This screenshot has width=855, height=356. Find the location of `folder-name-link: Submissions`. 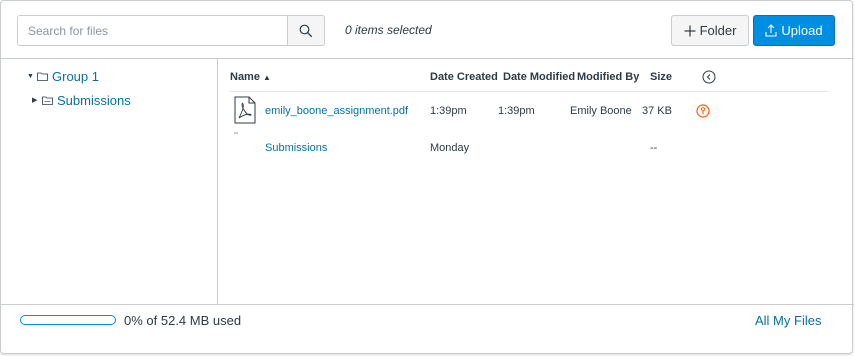

folder-name-link: Submissions is located at coordinates (296, 148).